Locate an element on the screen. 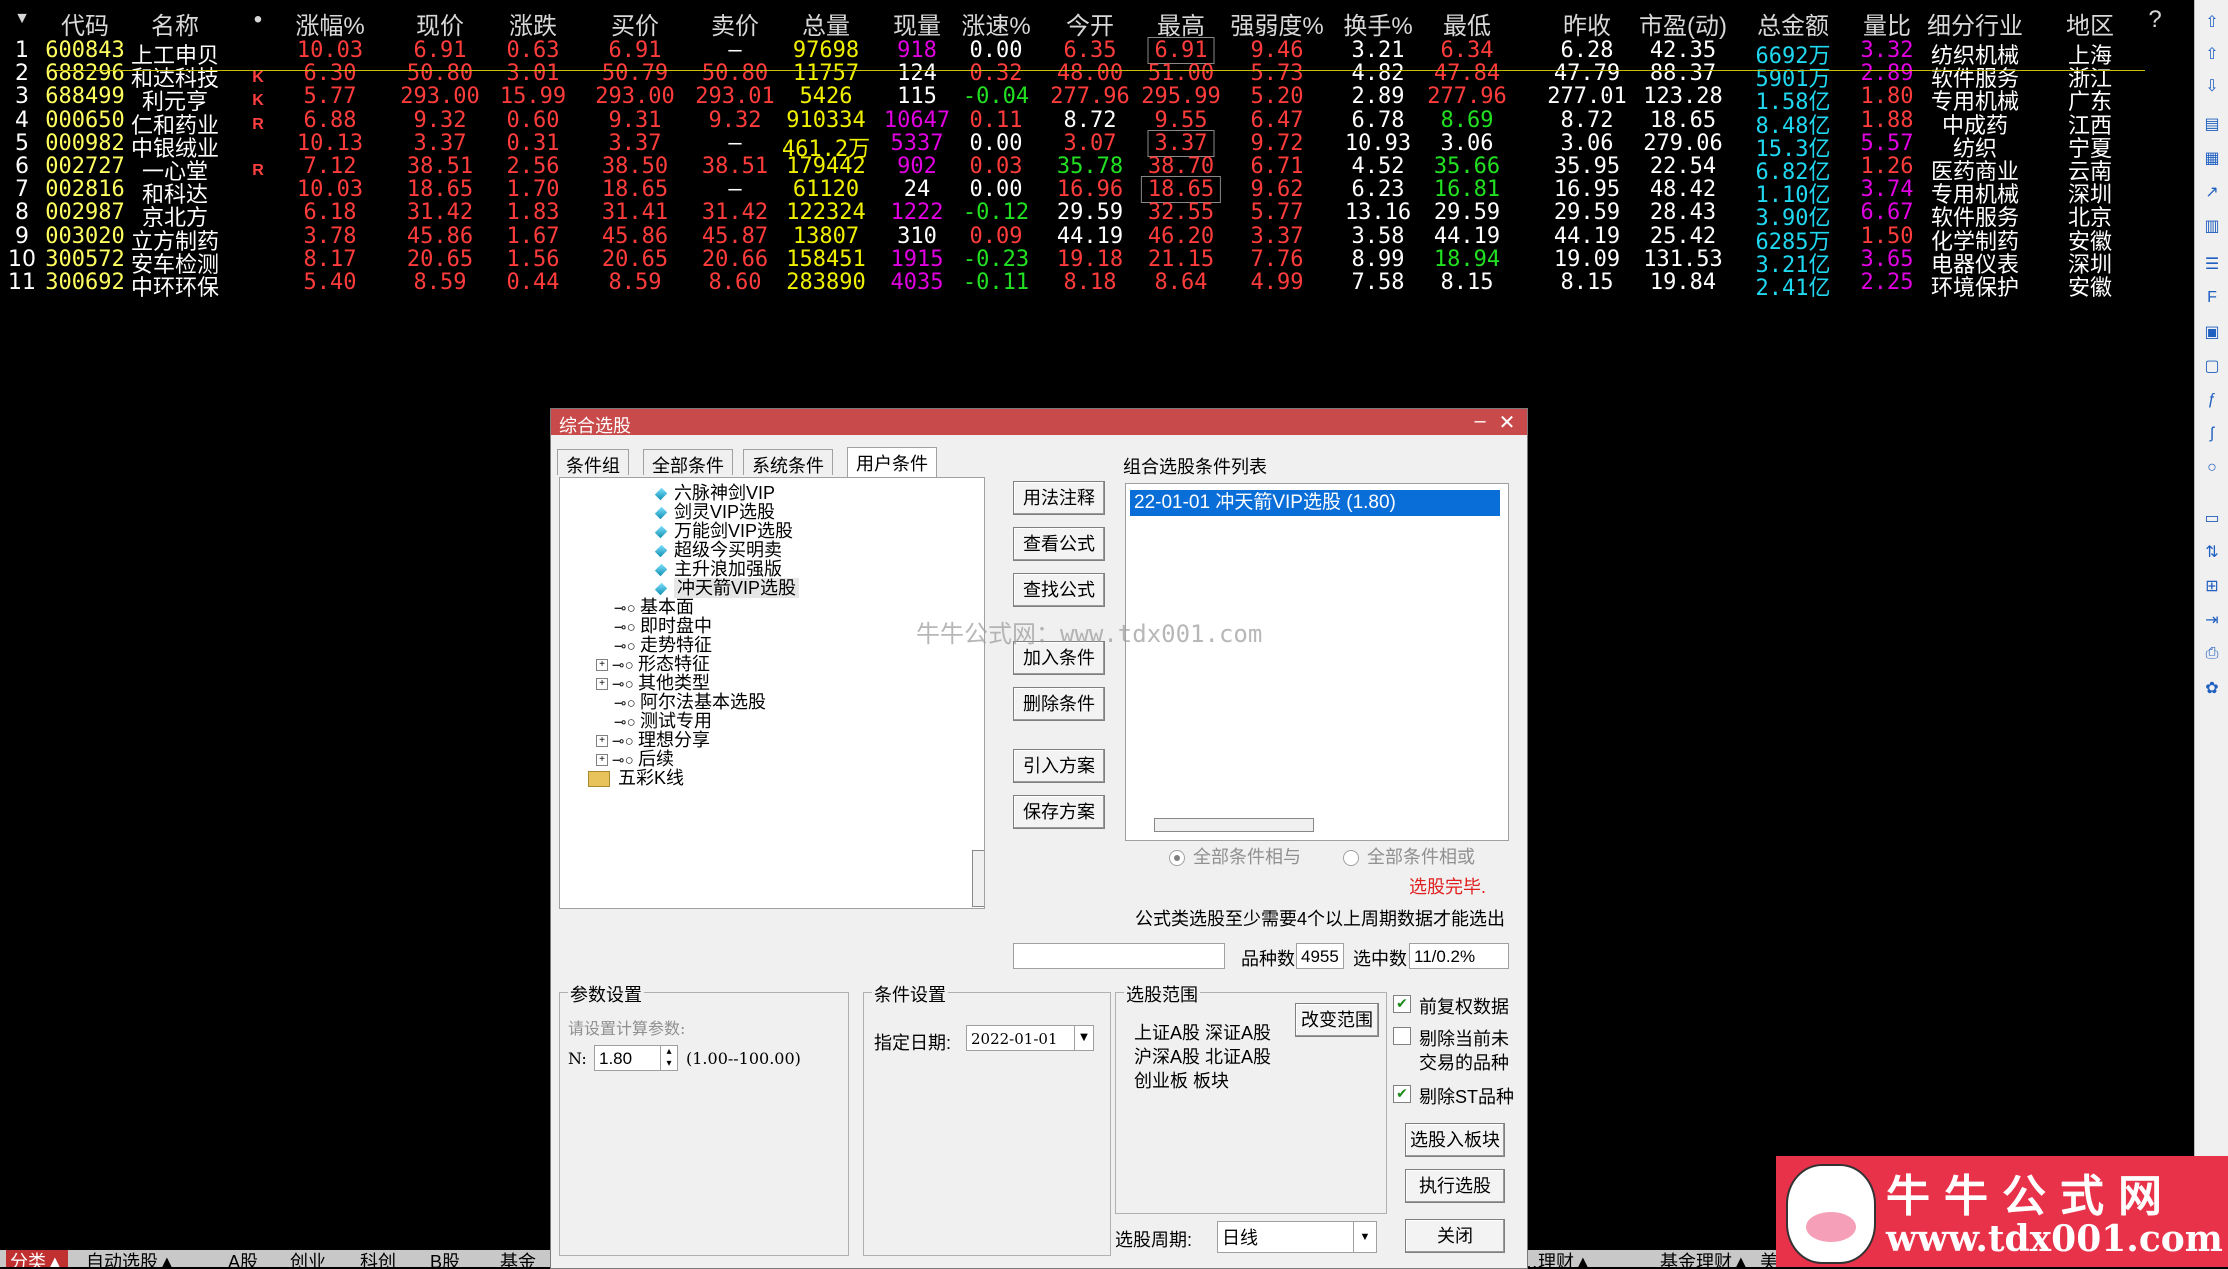 The height and width of the screenshot is (1269, 2228). column-header: ? is located at coordinates (2154, 20).